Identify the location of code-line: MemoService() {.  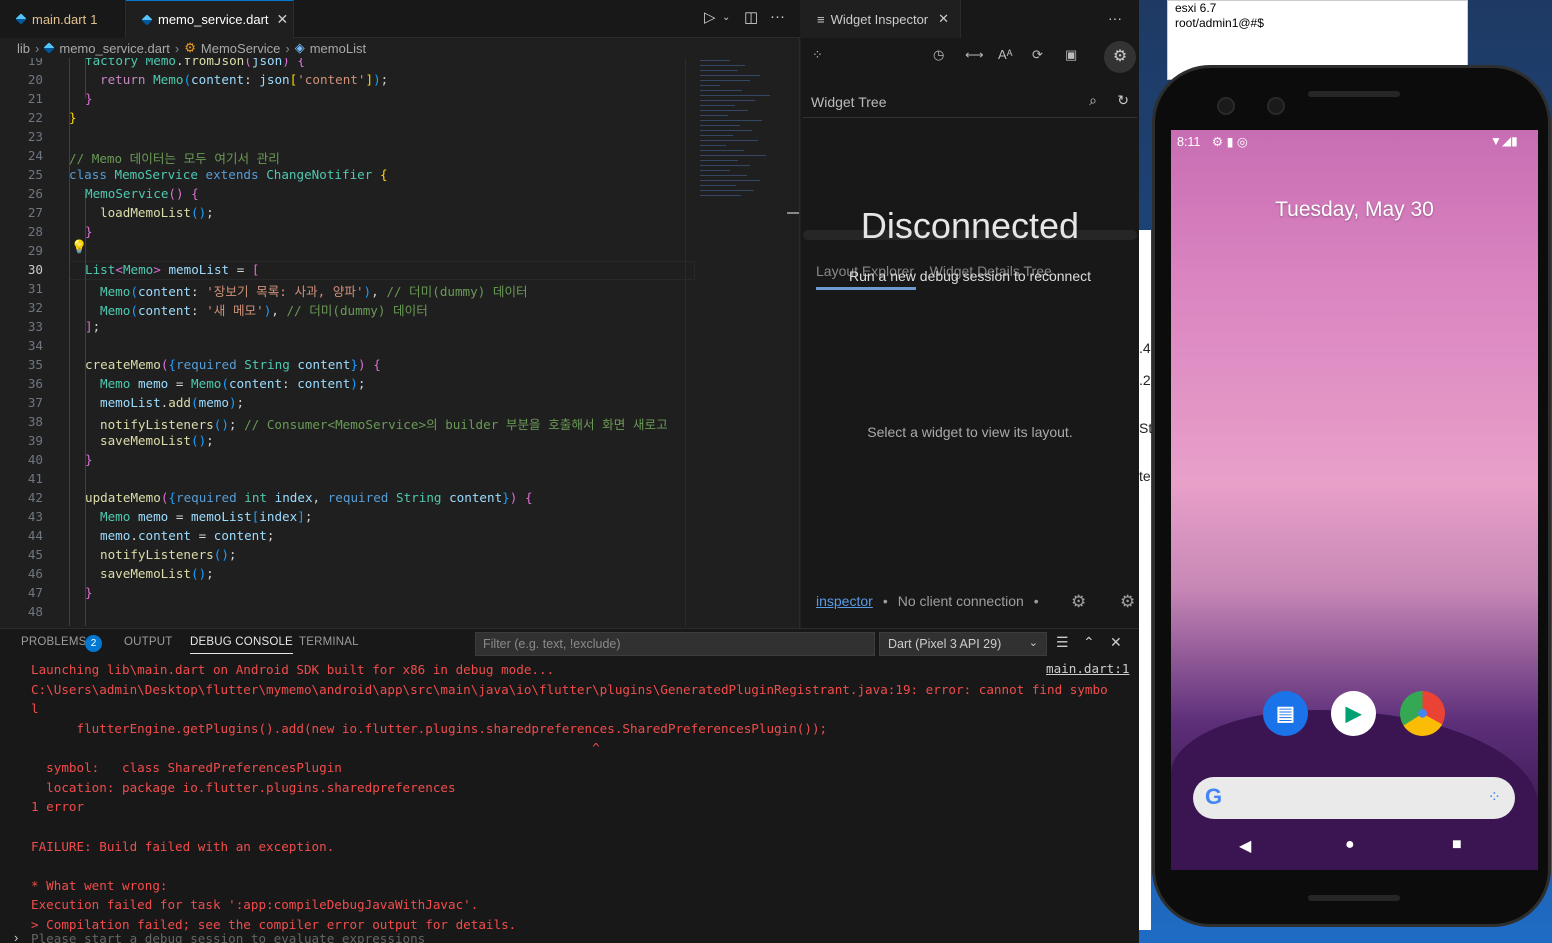
(142, 193).